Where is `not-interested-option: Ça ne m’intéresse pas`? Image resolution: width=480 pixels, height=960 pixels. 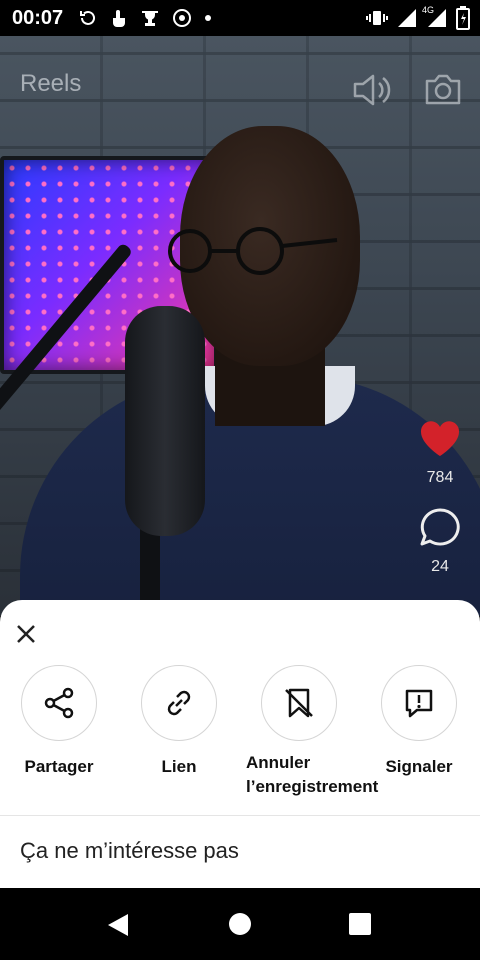 not-interested-option: Ça ne m’intéresse pas is located at coordinates (129, 851).